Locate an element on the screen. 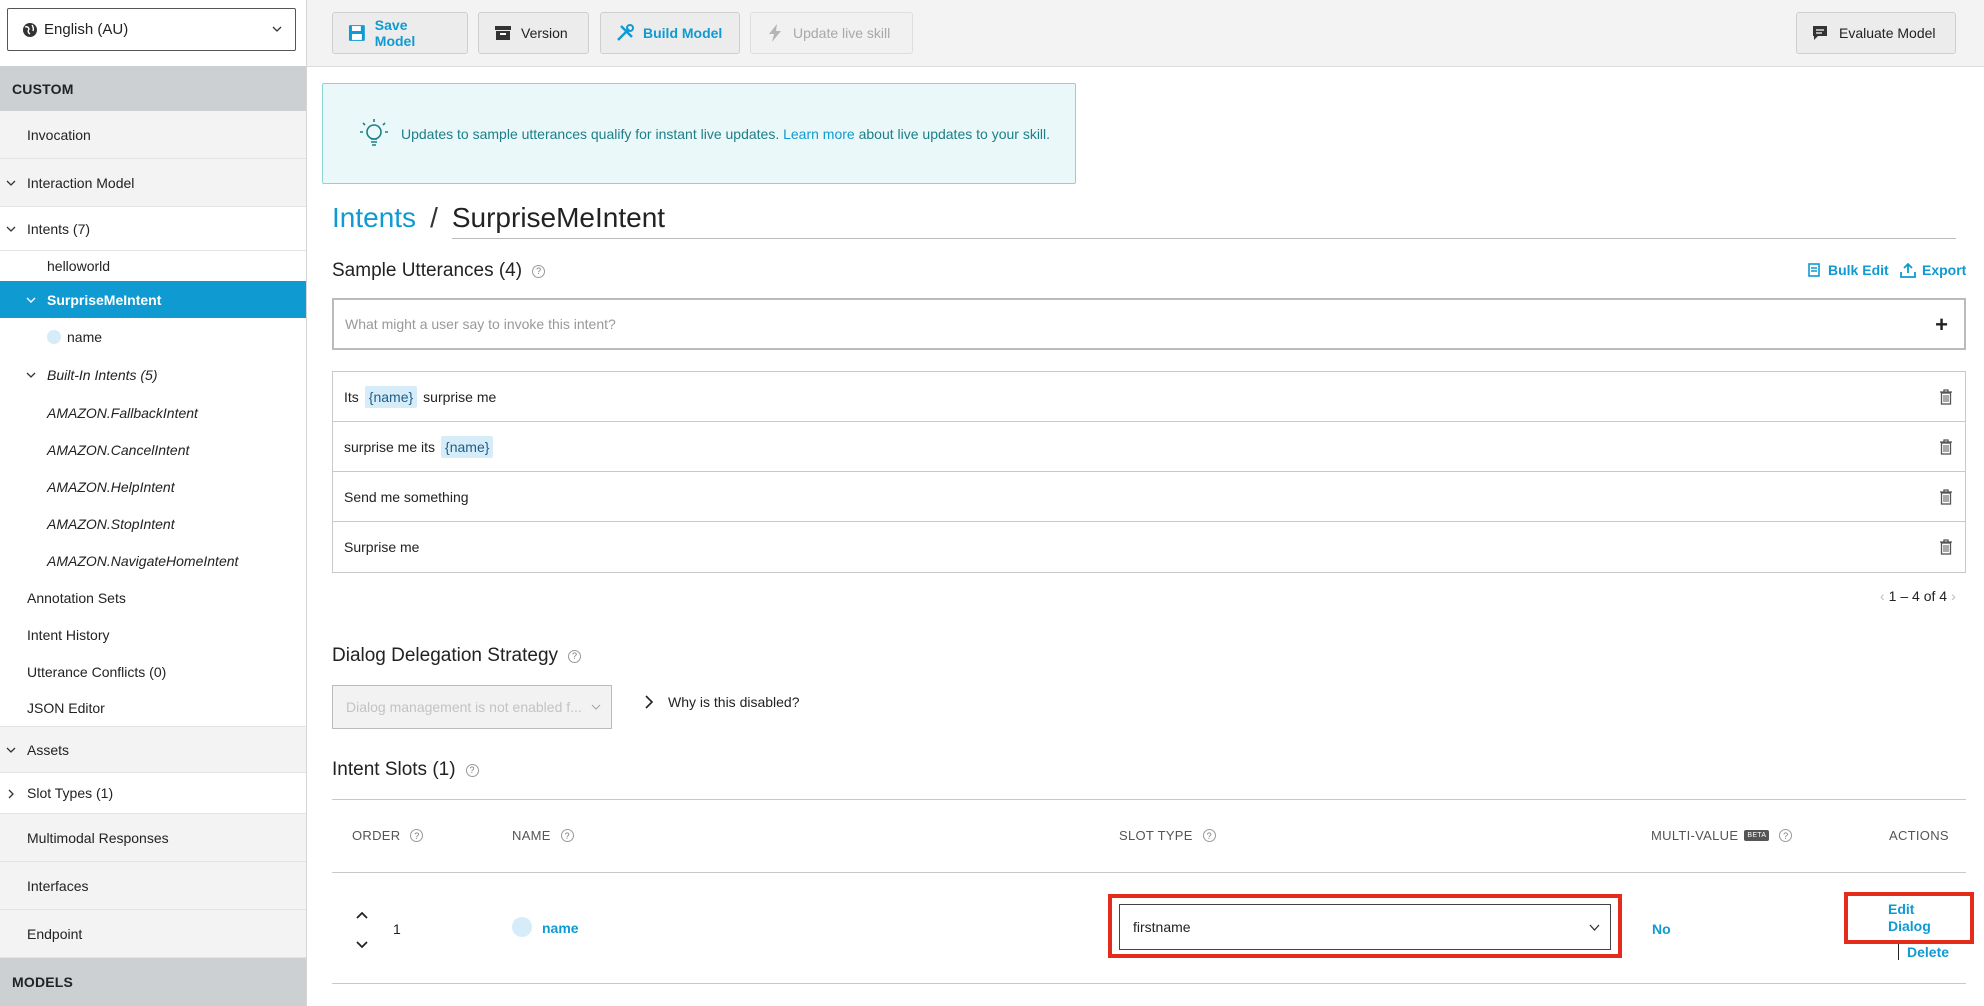 The image size is (1984, 1006). evaluate-model-button: Evaluate Model is located at coordinates (1876, 33).